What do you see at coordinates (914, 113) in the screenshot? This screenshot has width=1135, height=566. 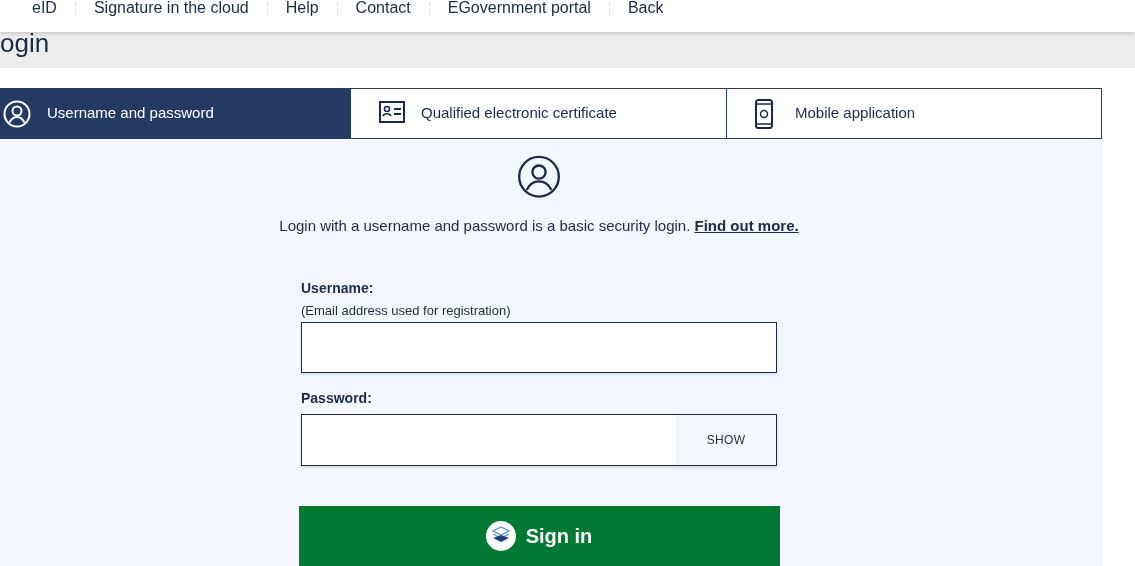 I see `tab: Mobile application` at bounding box center [914, 113].